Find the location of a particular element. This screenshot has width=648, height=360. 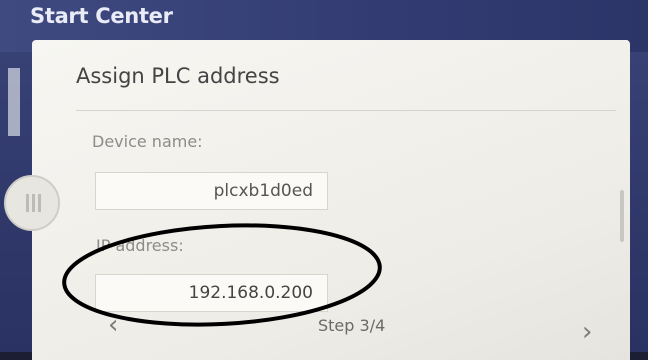

device-name-label: Device name: is located at coordinates (147, 141).